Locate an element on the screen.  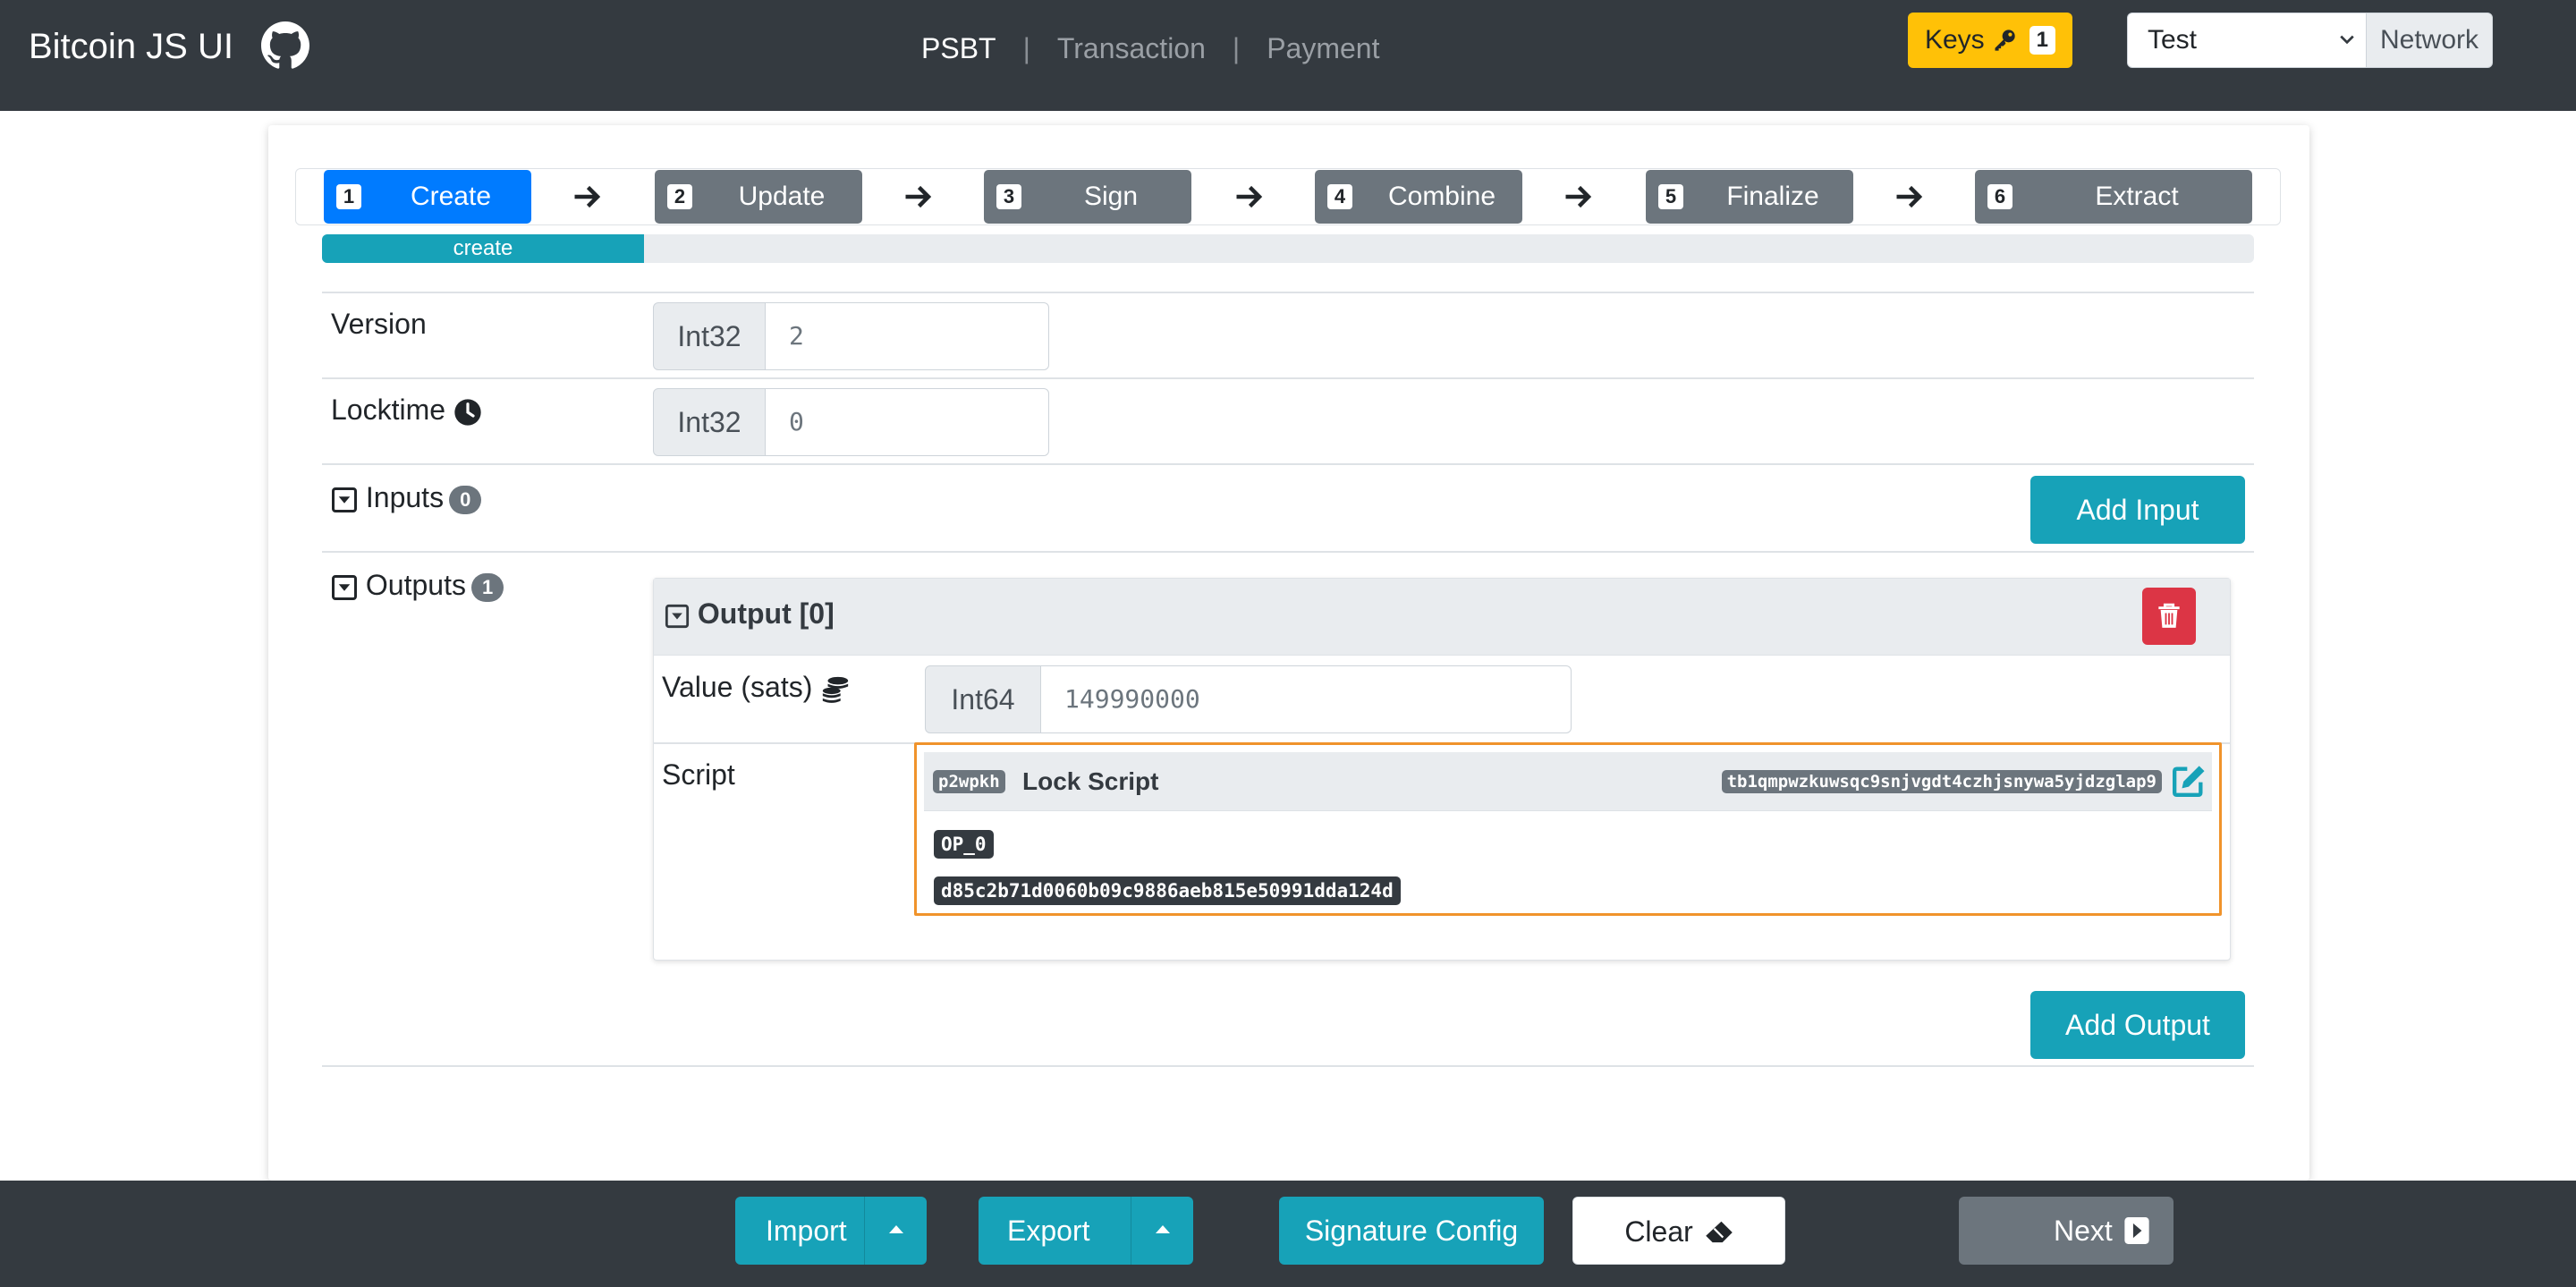
next-label: Next is located at coordinates (2083, 1231).